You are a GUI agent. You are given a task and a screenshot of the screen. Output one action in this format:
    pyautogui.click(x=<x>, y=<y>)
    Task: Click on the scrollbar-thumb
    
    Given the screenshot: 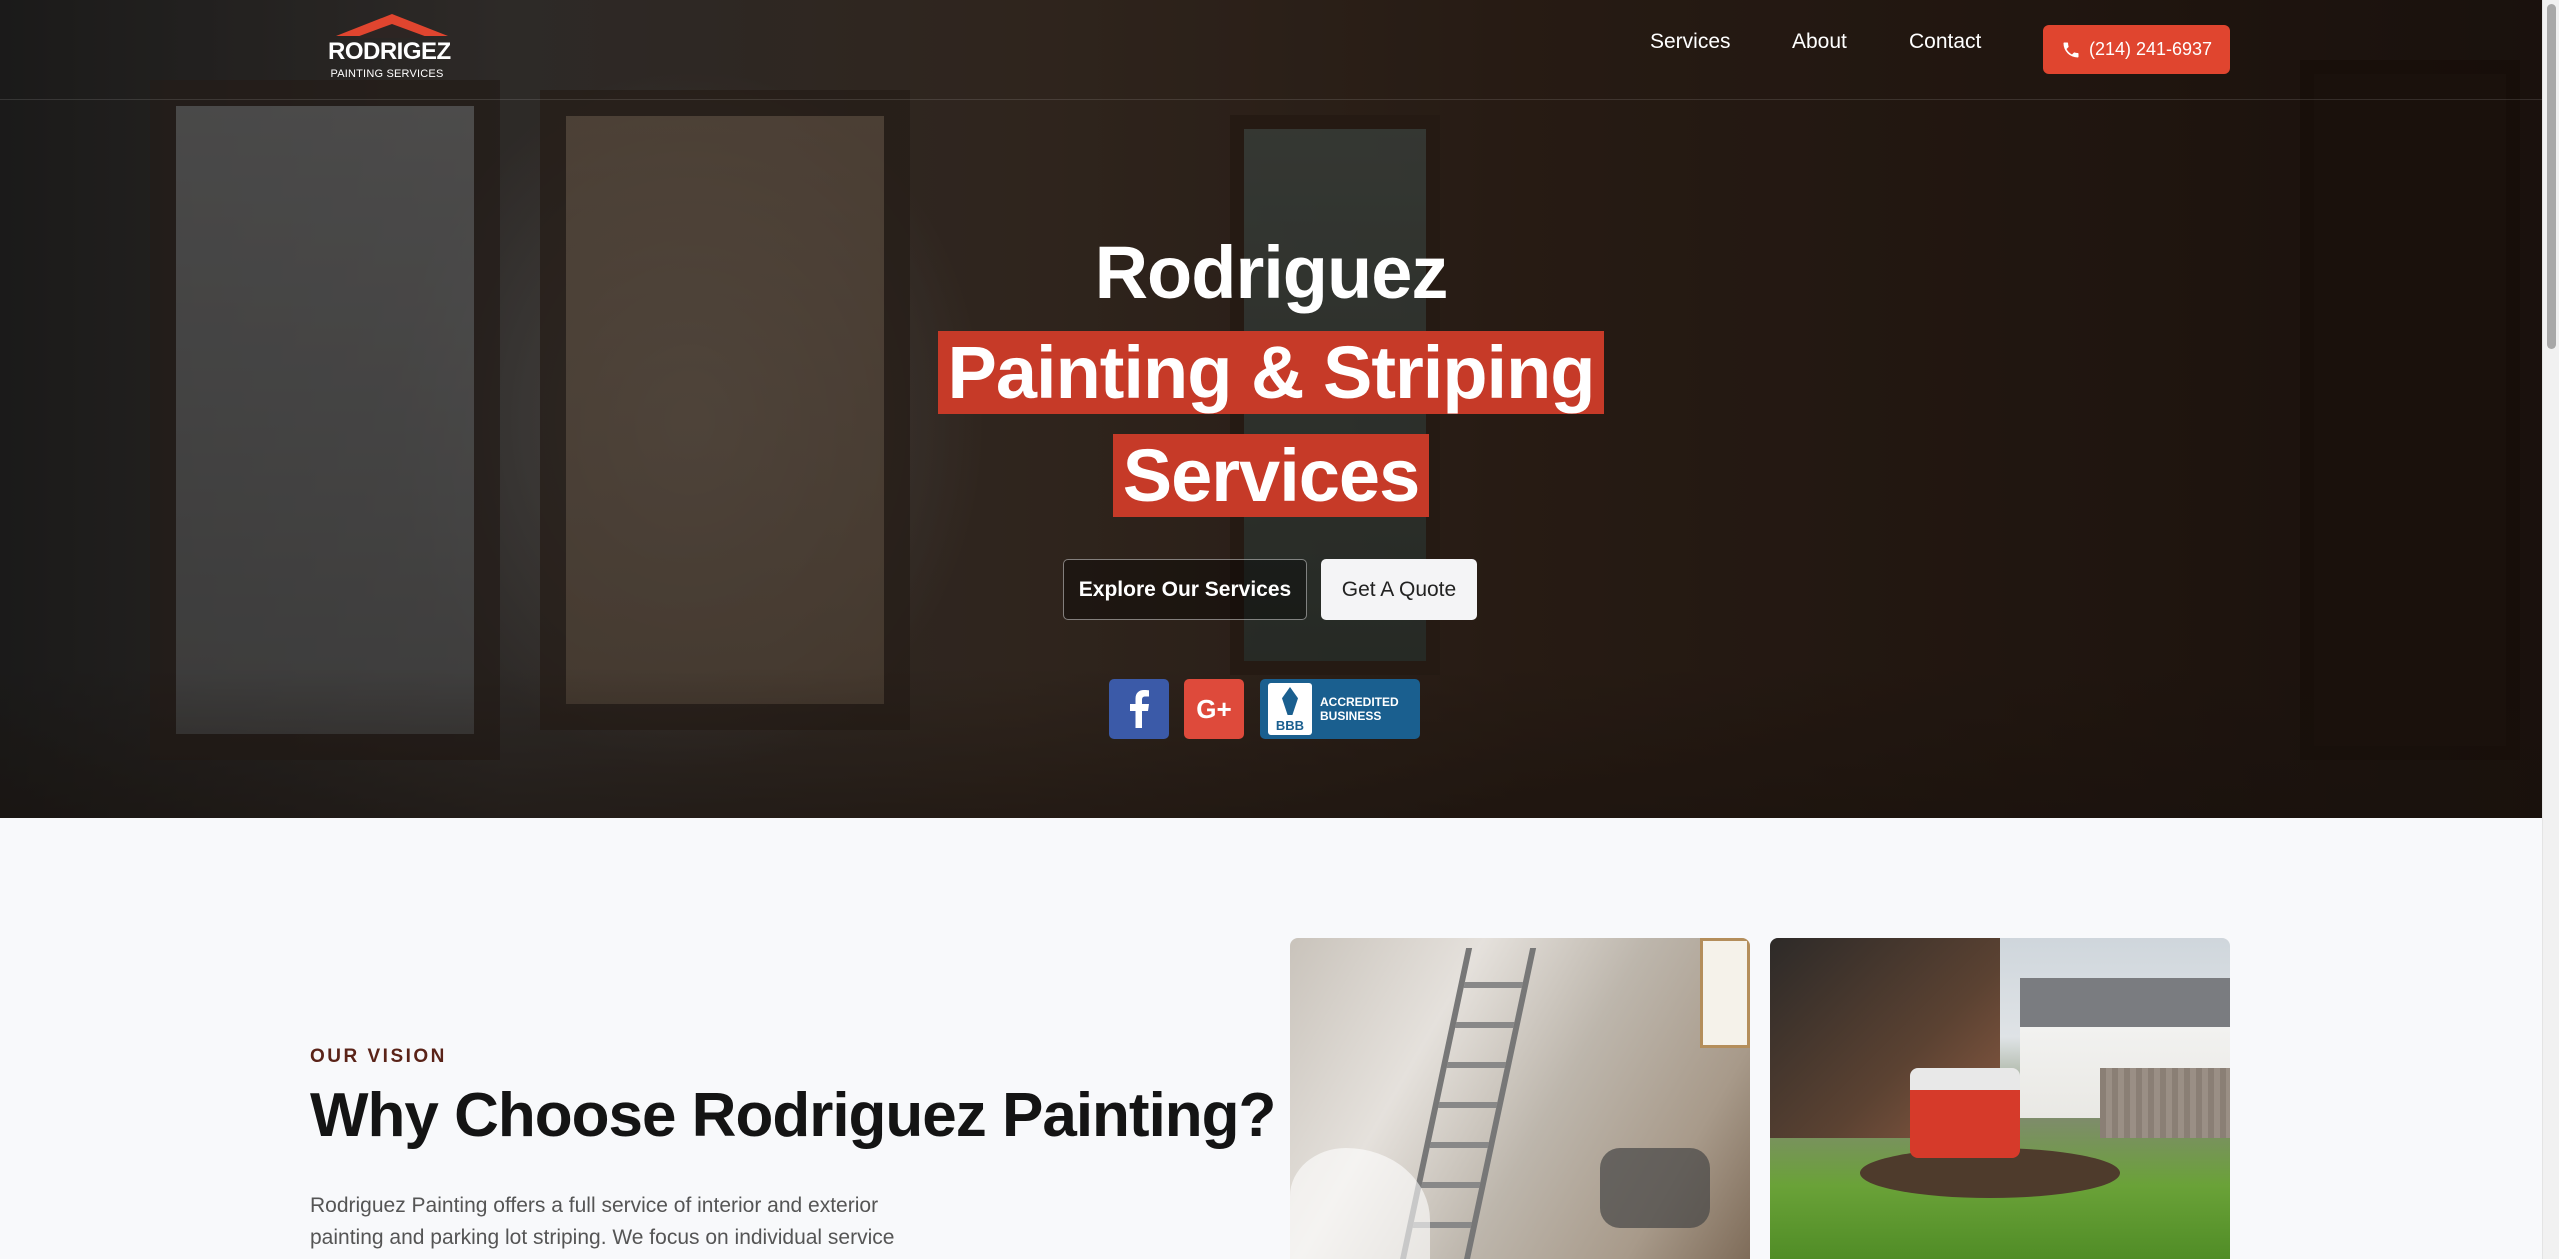 What is the action you would take?
    pyautogui.click(x=2551, y=176)
    